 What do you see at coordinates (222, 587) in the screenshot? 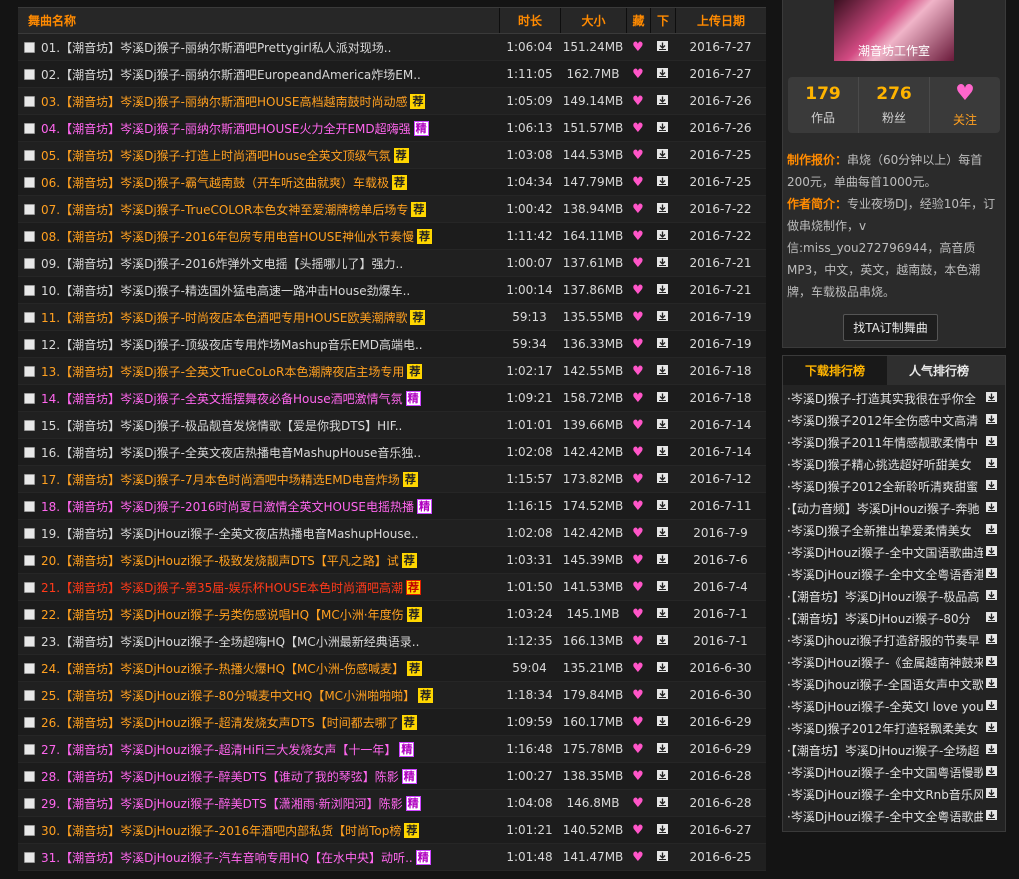
I see `song-title-link: 21.【潮音坊】岑溪Dj猴子-第35届-娱乐杯HOUSE本色时尚酒吧高潮` at bounding box center [222, 587].